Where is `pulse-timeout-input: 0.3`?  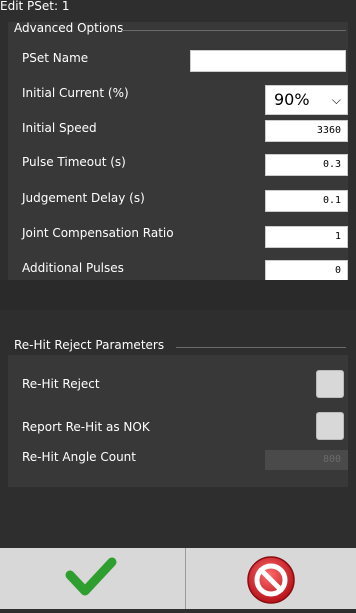
pulse-timeout-input: 0.3 is located at coordinates (306, 165).